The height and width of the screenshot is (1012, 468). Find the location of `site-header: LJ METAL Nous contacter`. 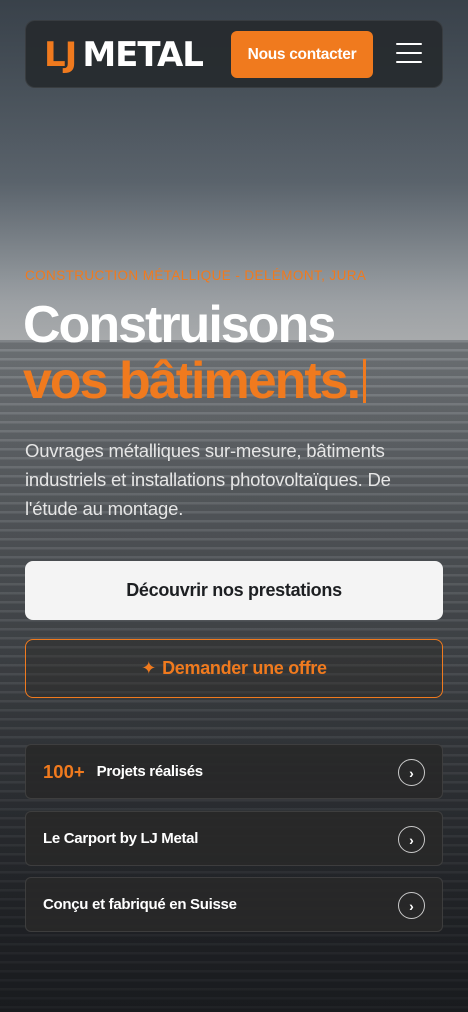

site-header: LJ METAL Nous contacter is located at coordinates (234, 54).